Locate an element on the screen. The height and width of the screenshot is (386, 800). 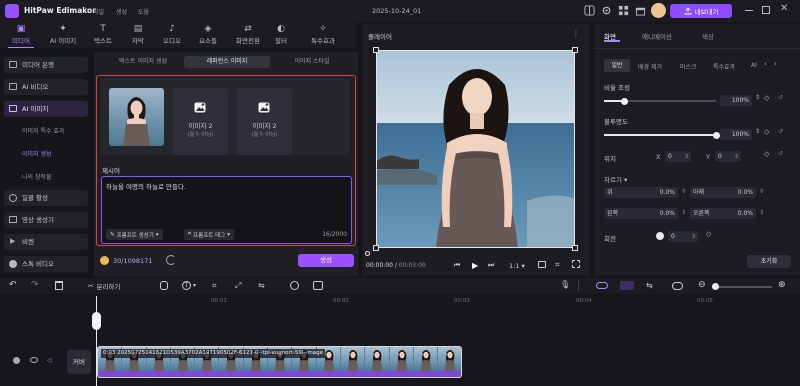
ratio-select: 1:1 ▾ is located at coordinates (517, 266).